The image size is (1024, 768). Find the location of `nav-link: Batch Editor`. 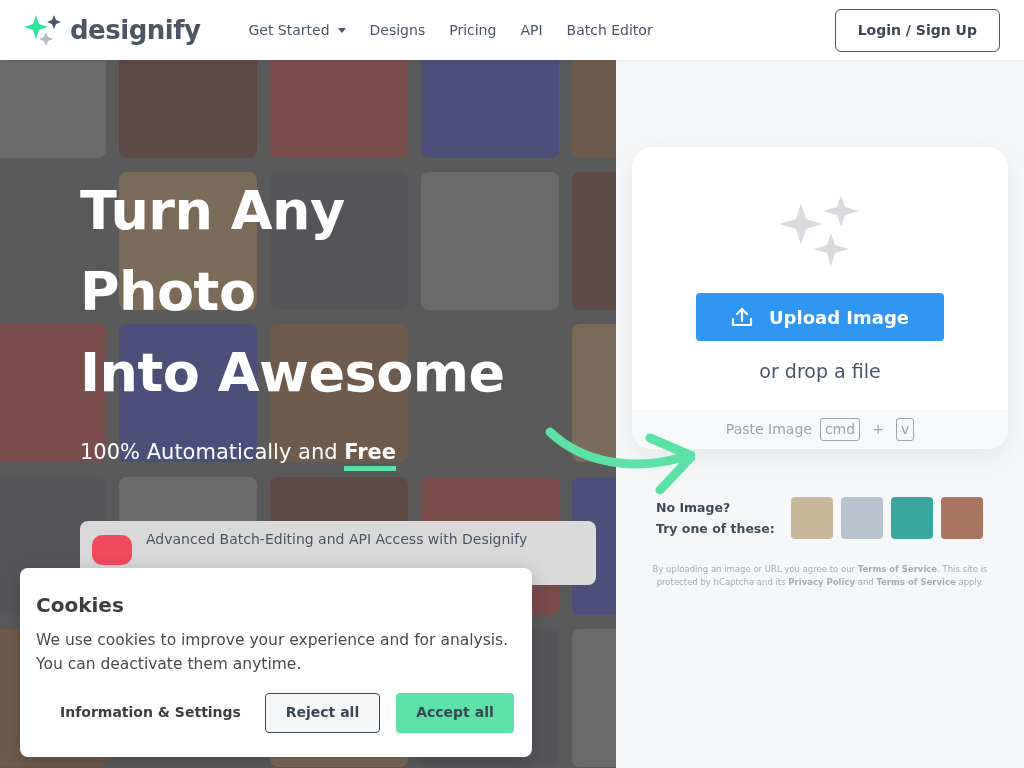

nav-link: Batch Editor is located at coordinates (609, 30).